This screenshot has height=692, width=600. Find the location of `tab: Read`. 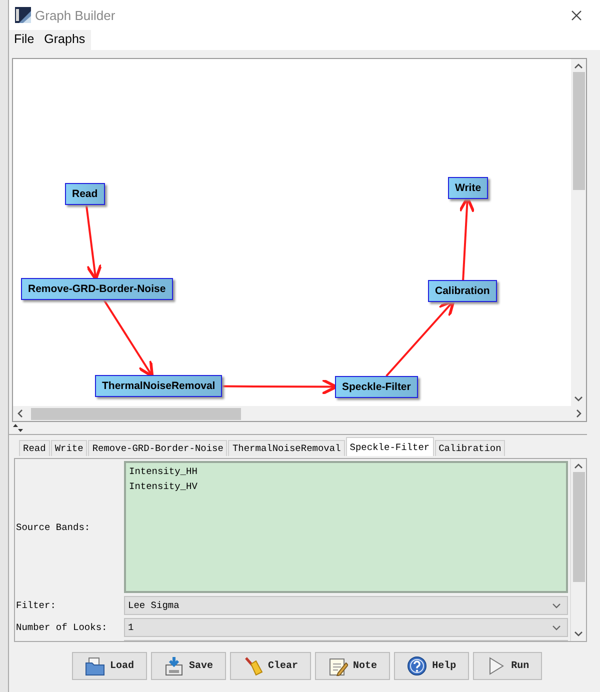

tab: Read is located at coordinates (34, 448).